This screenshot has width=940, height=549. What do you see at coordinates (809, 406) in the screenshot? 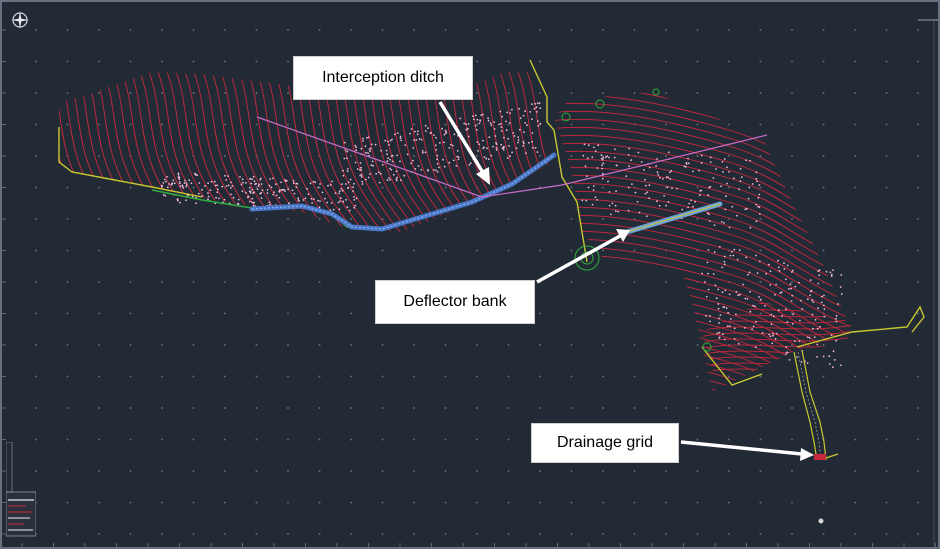
I see `drainage-channel-center` at bounding box center [809, 406].